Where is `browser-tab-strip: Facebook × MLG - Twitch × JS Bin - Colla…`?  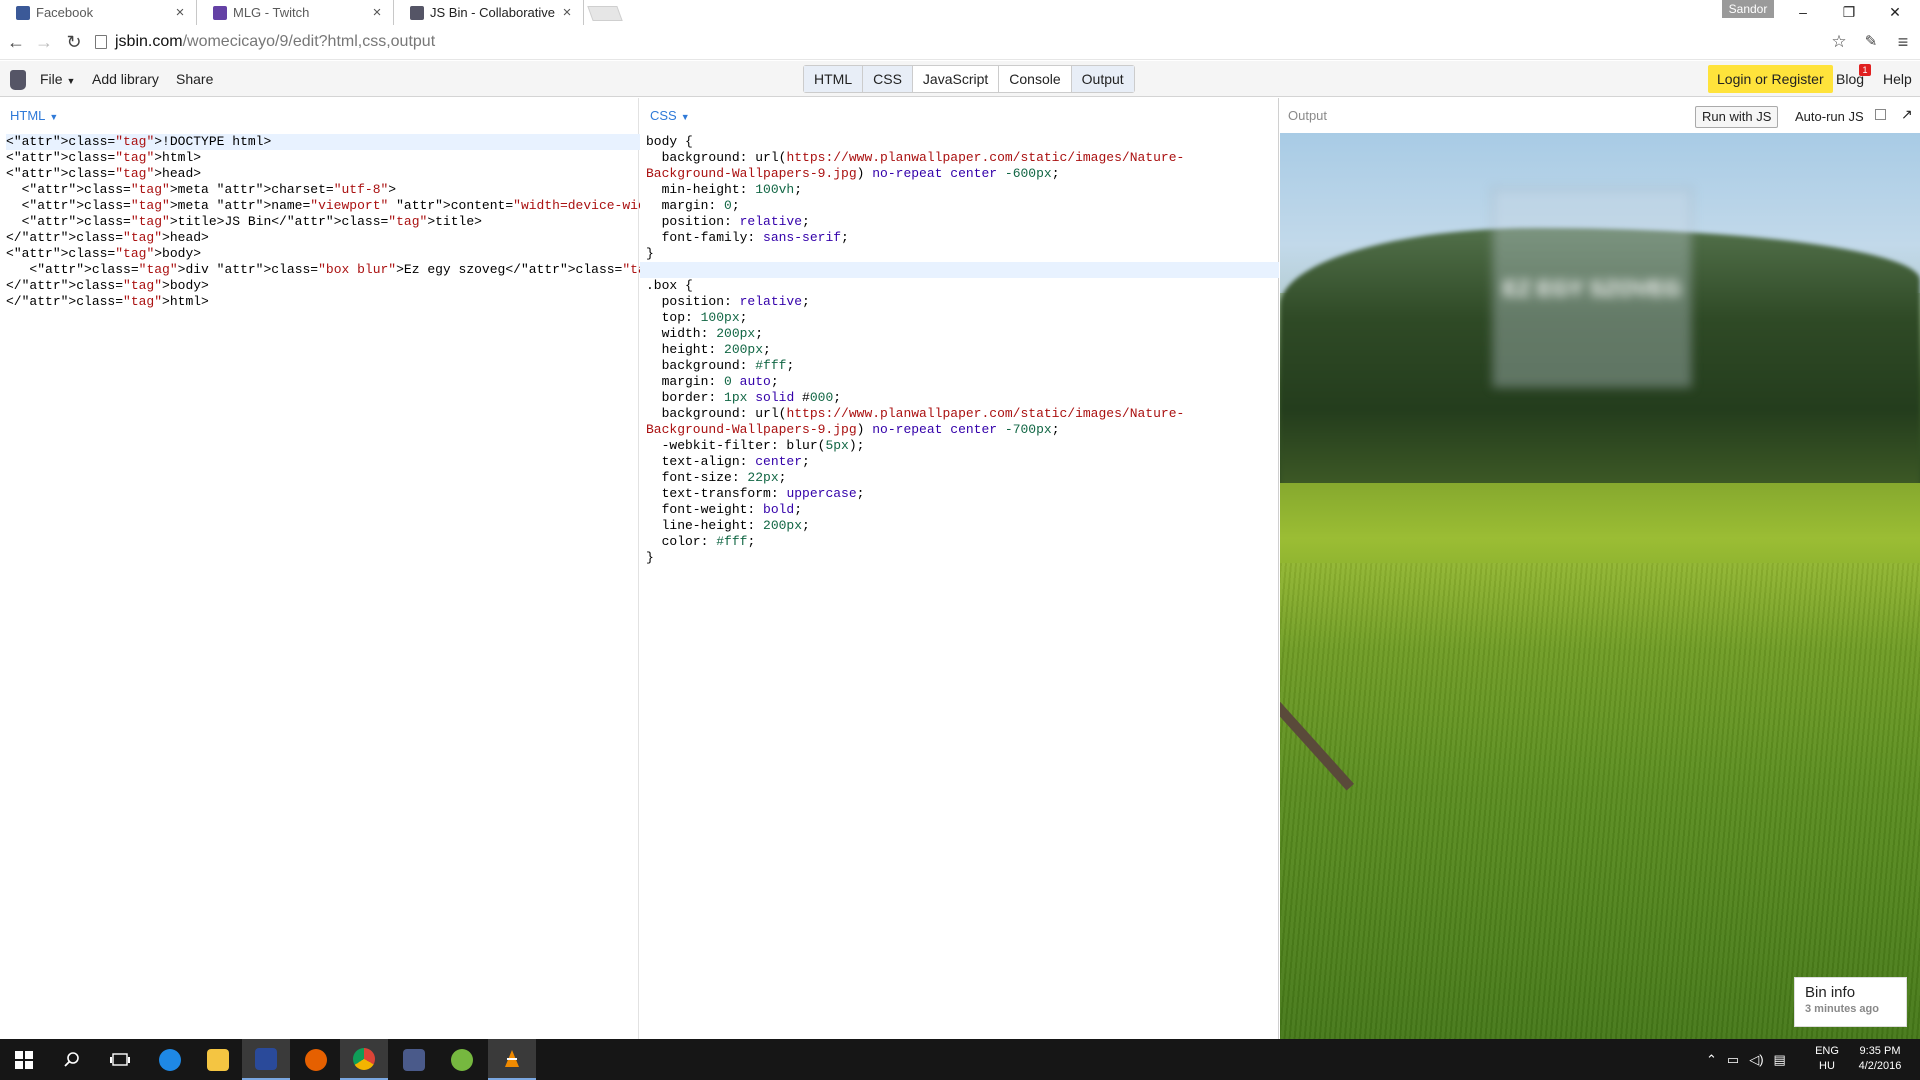 browser-tab-strip: Facebook × MLG - Twitch × JS Bin - Colla… is located at coordinates (960, 12).